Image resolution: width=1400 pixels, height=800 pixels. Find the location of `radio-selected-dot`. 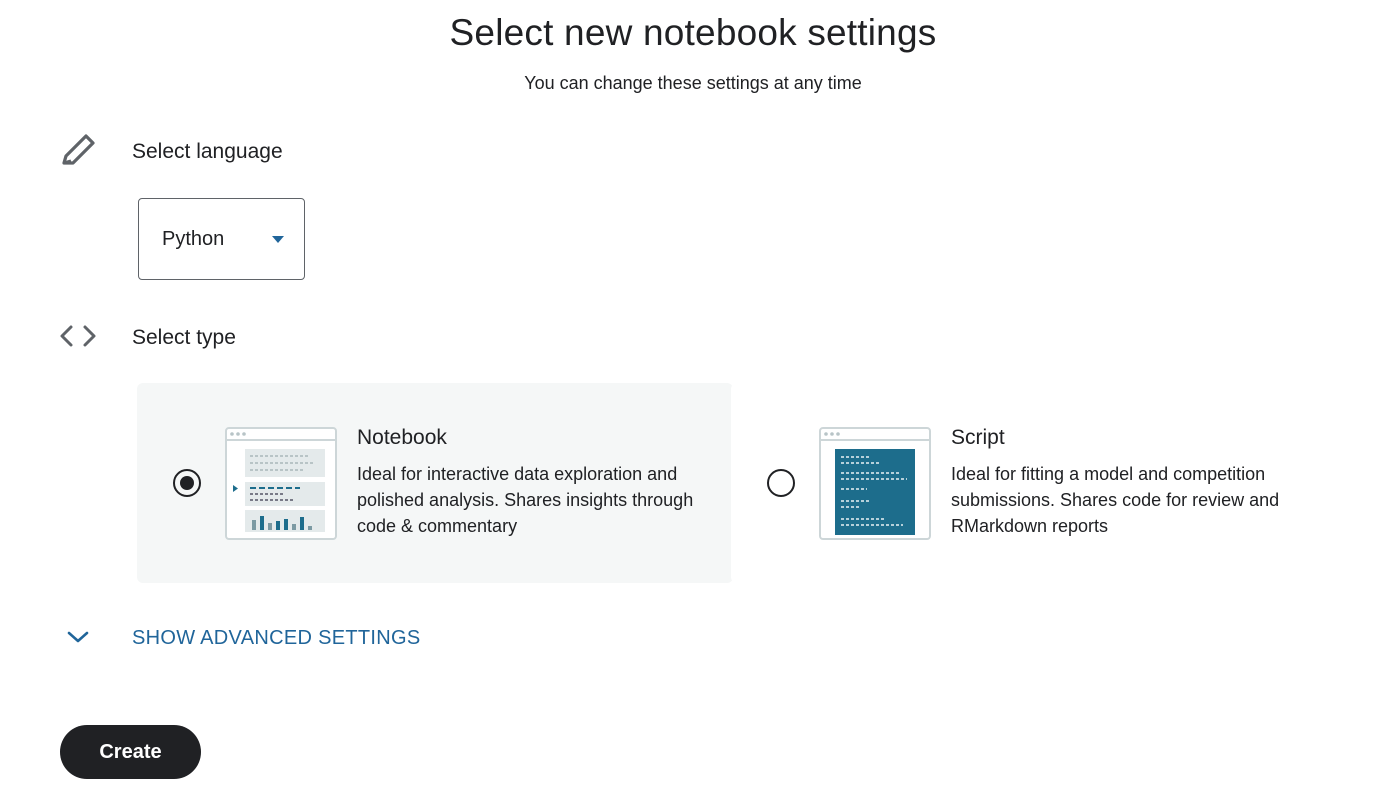

radio-selected-dot is located at coordinates (187, 483).